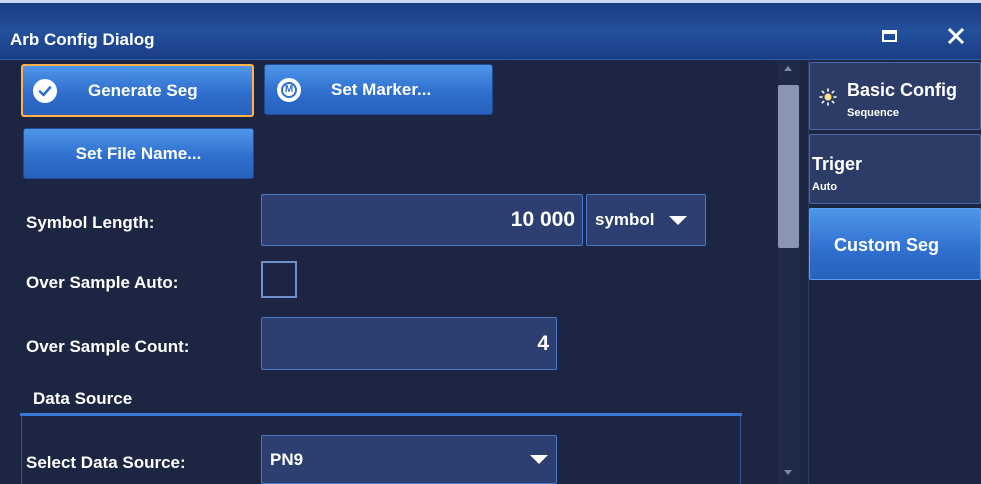 The image size is (981, 484). Describe the element at coordinates (788, 68) in the screenshot. I see `scroll-up-arrow-icon` at that location.